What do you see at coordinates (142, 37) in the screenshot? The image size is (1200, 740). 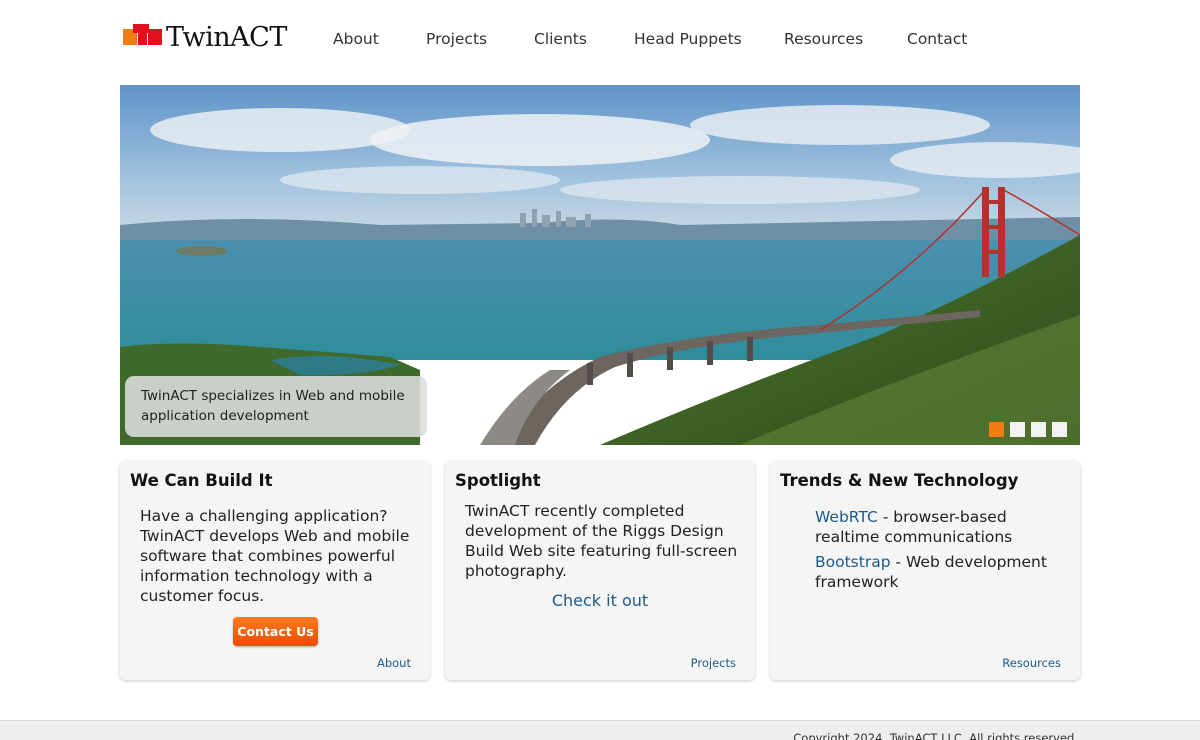 I see `twinact-blocks-logo-icon` at bounding box center [142, 37].